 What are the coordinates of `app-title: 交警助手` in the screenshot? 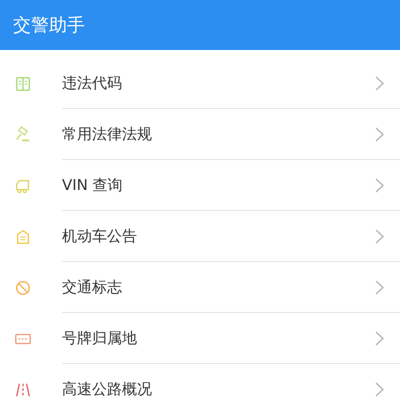 It's located at (49, 26).